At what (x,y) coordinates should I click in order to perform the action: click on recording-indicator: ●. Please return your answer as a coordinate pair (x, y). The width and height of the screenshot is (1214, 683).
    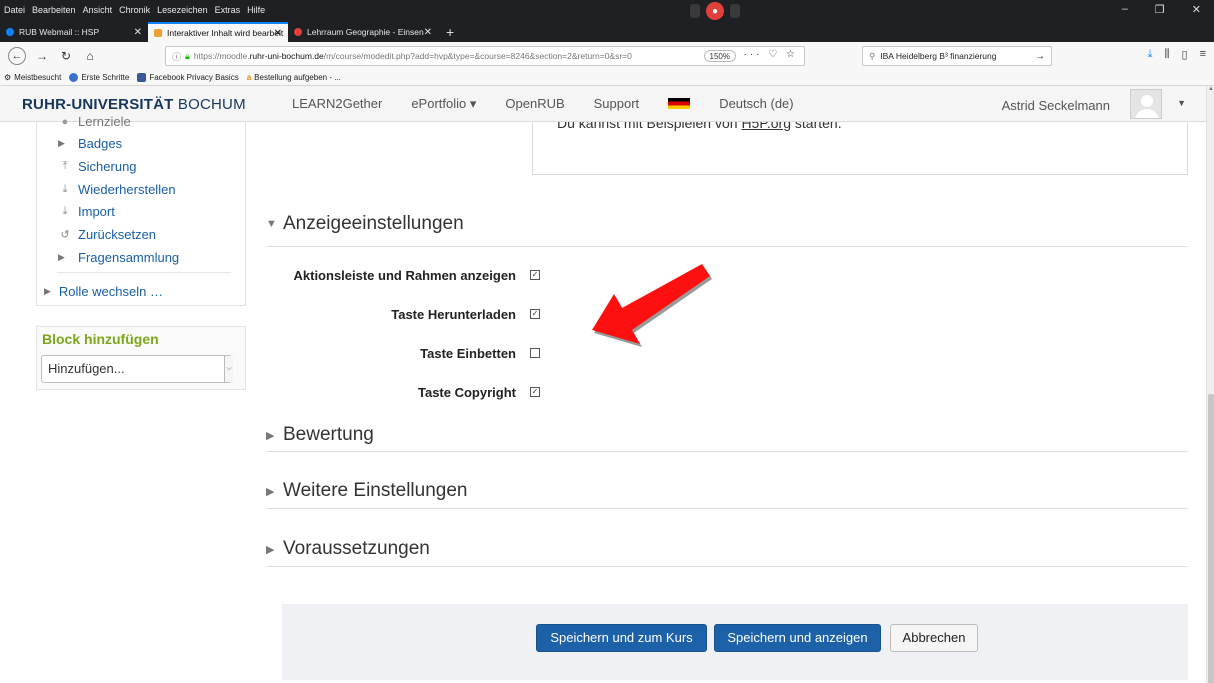
    Looking at the image, I should click on (715, 11).